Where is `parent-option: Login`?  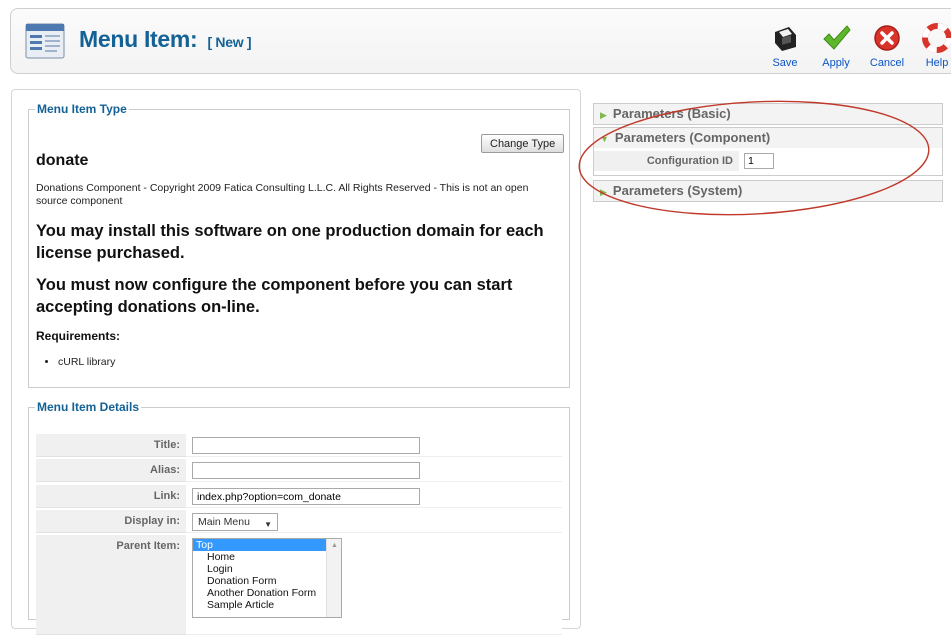 parent-option: Login is located at coordinates (267, 569).